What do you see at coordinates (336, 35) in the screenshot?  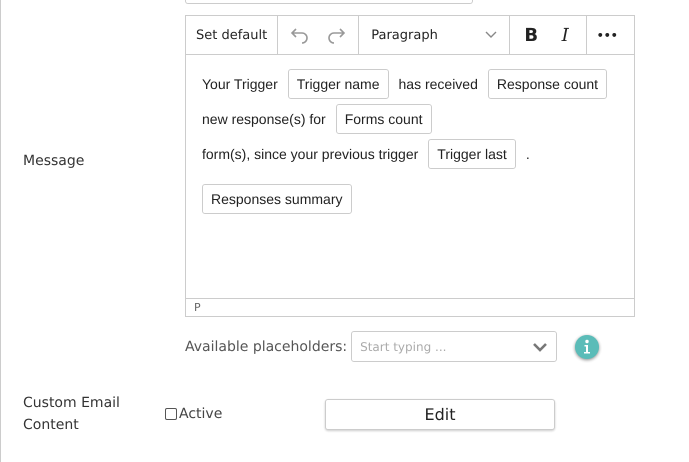 I see `redo-icon` at bounding box center [336, 35].